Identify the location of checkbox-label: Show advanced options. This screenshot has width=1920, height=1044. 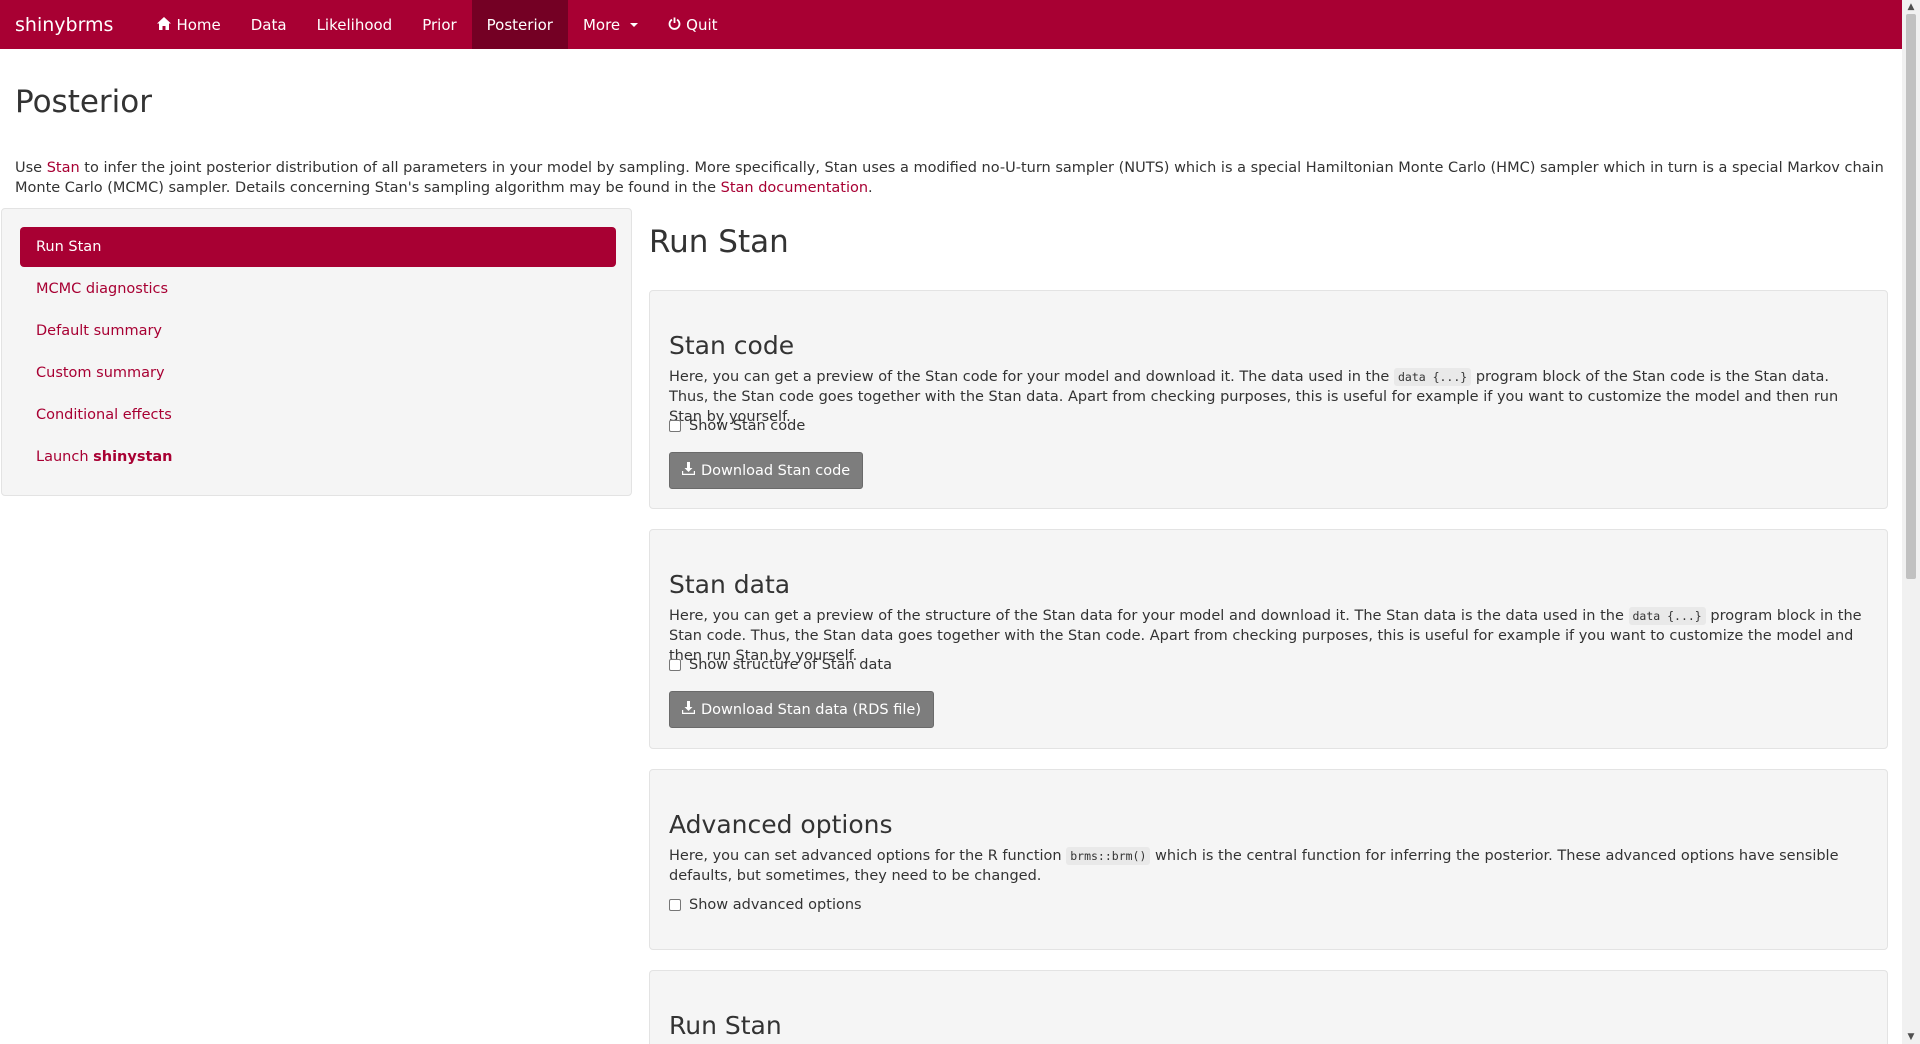
(775, 905).